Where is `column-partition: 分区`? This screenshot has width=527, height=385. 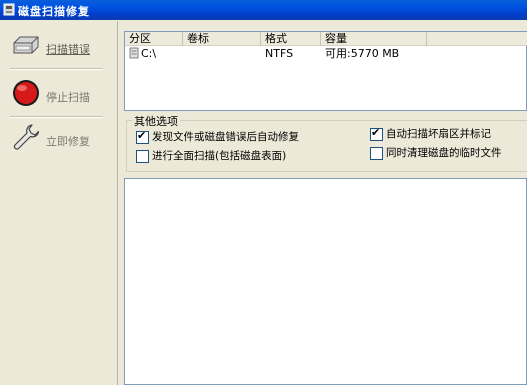
column-partition: 分区 is located at coordinates (154, 39).